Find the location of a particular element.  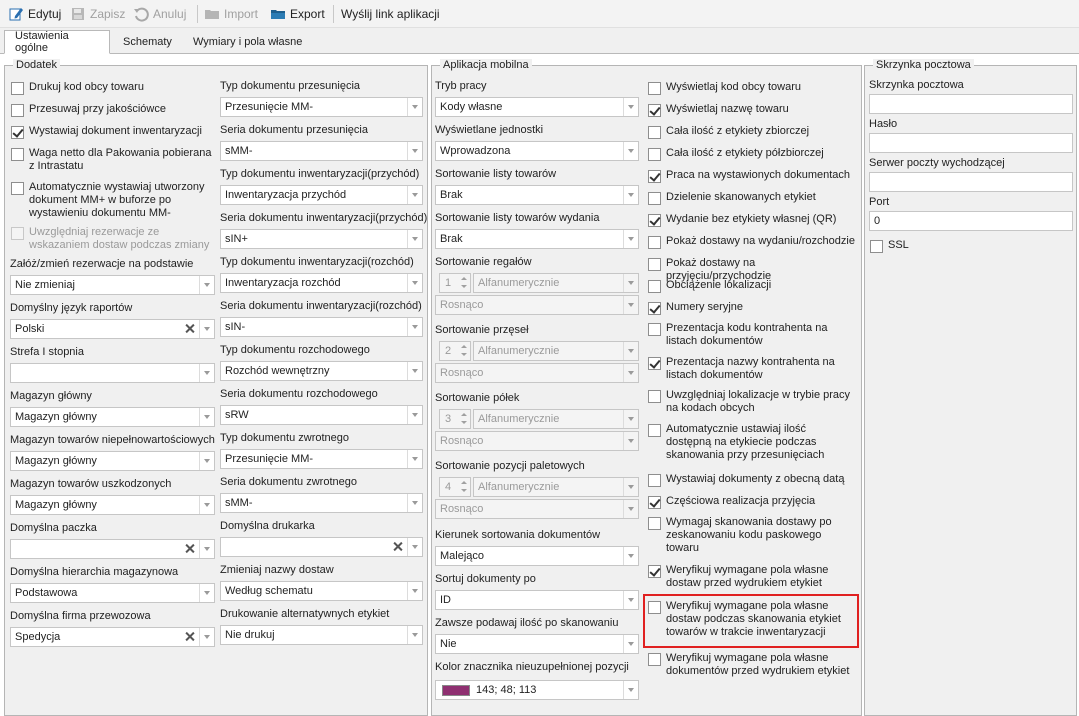

addon-left-dropdown: Podstawowa is located at coordinates (112, 593).